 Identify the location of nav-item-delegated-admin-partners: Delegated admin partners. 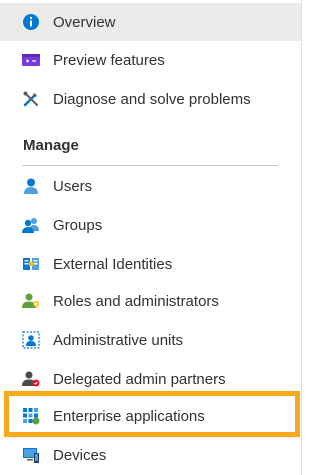
(150, 379).